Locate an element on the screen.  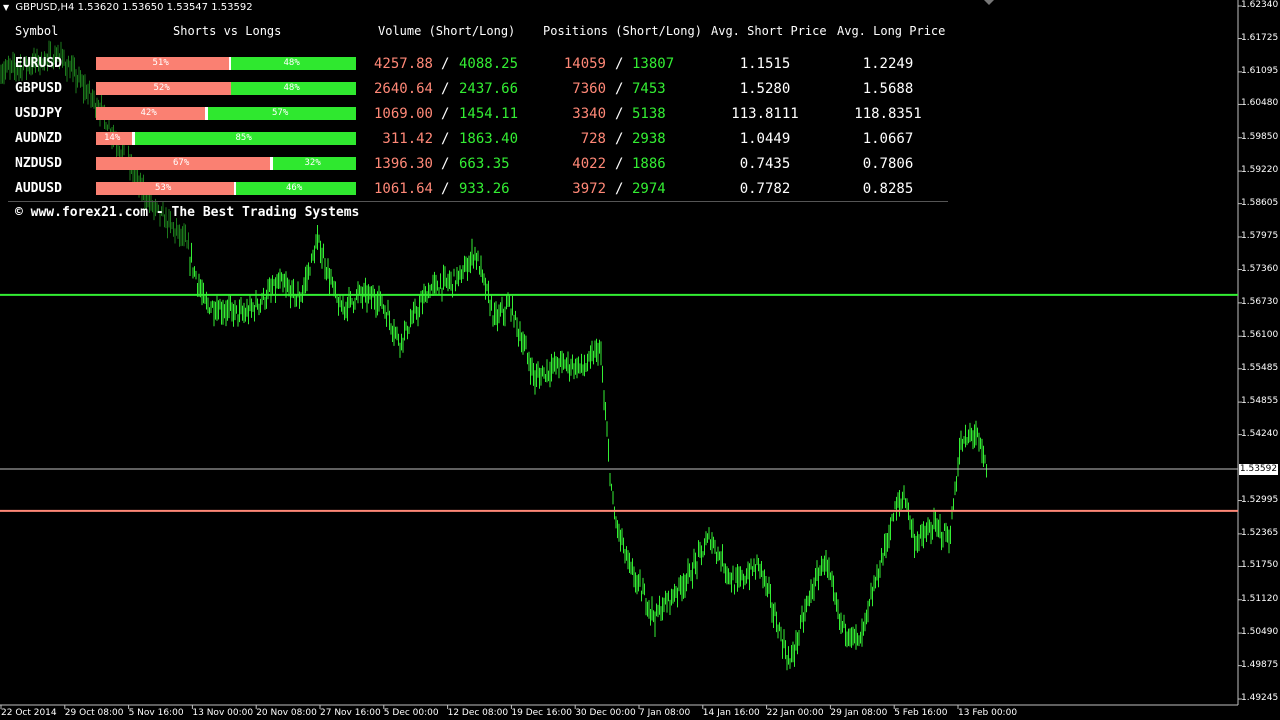
y-axis-label: 1.57975 is located at coordinates (1260, 236).